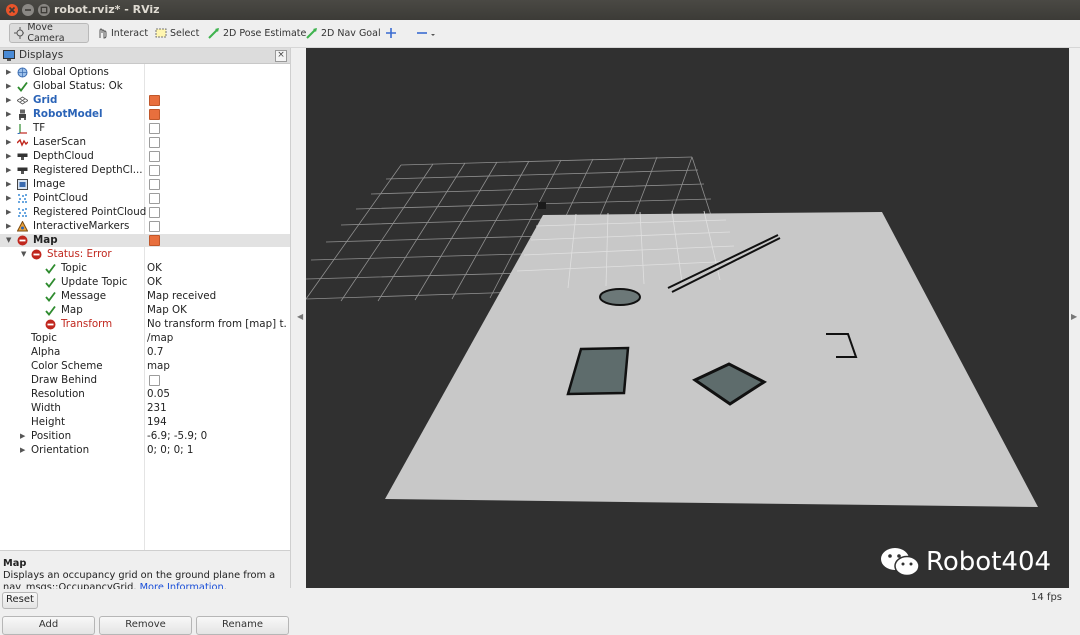  Describe the element at coordinates (145, 436) in the screenshot. I see `property-position: ▶ Position -6.9; -5.9; 0` at that location.